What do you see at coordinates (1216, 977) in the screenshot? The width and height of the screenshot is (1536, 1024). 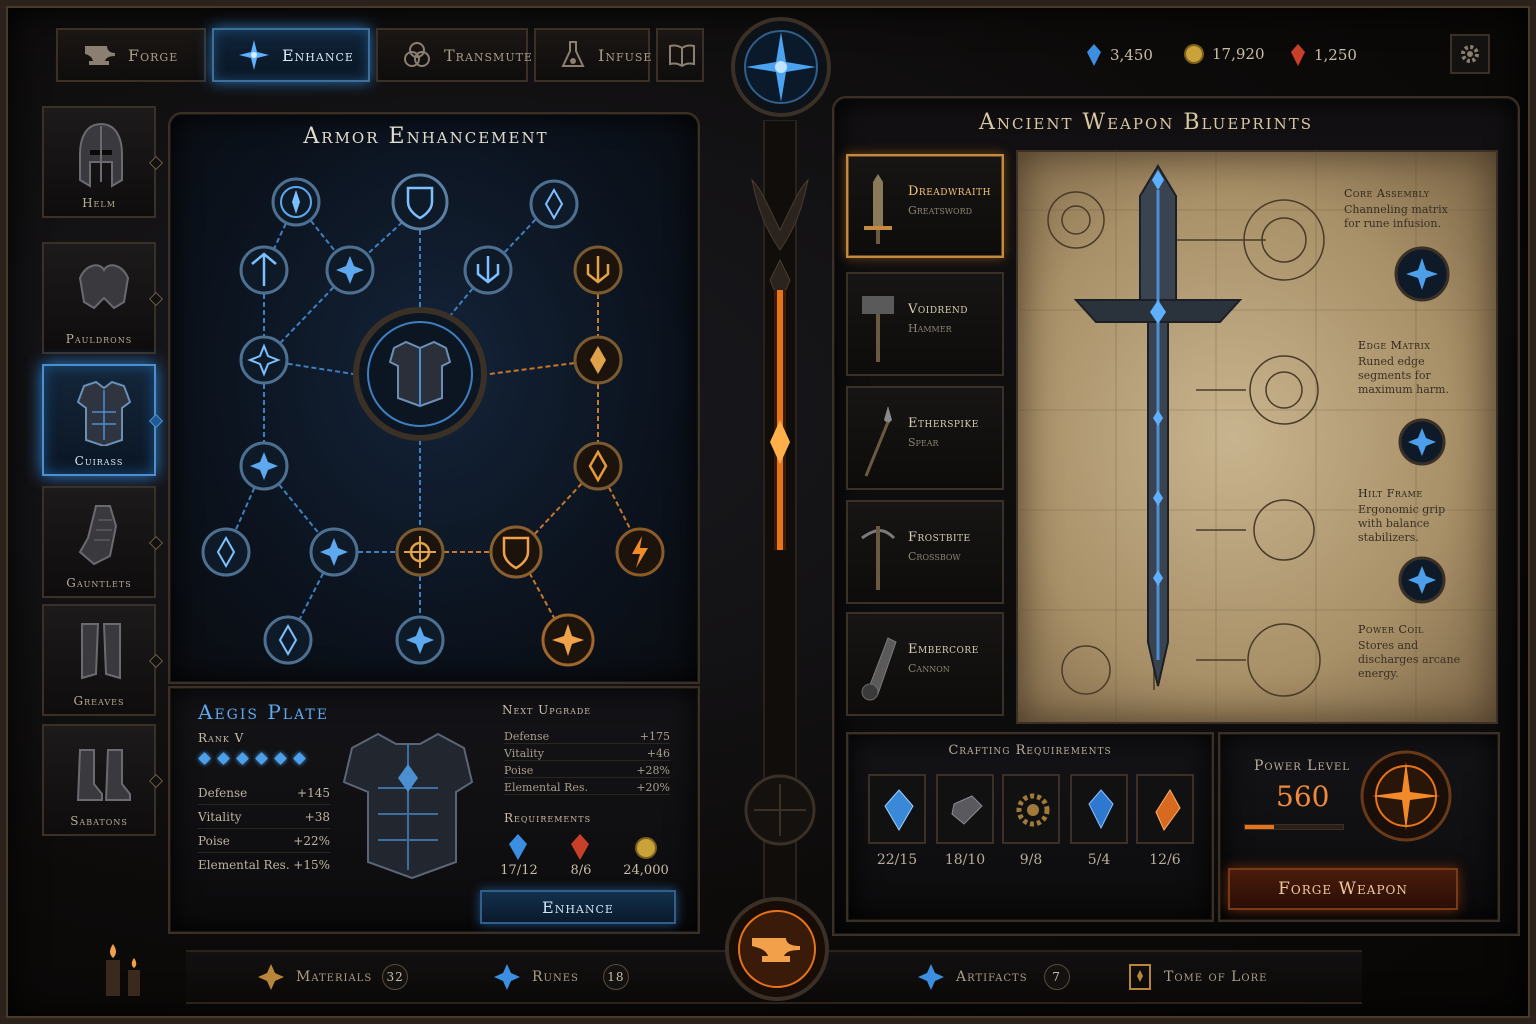 I see `bottom-tome-label: Tome of Lore` at bounding box center [1216, 977].